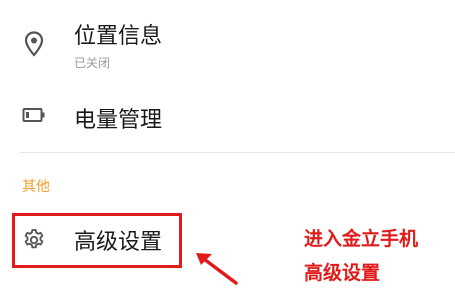  What do you see at coordinates (36, 187) in the screenshot?
I see `section-header-other: 其他` at bounding box center [36, 187].